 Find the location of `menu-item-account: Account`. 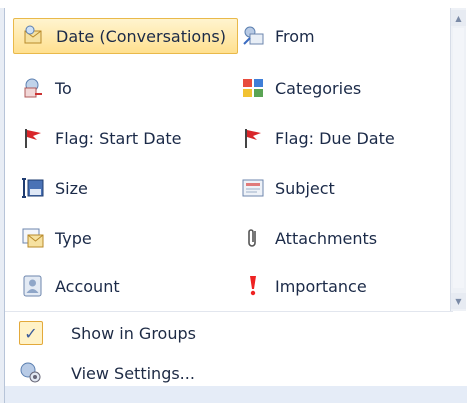

menu-item-account: Account is located at coordinates (113, 286).